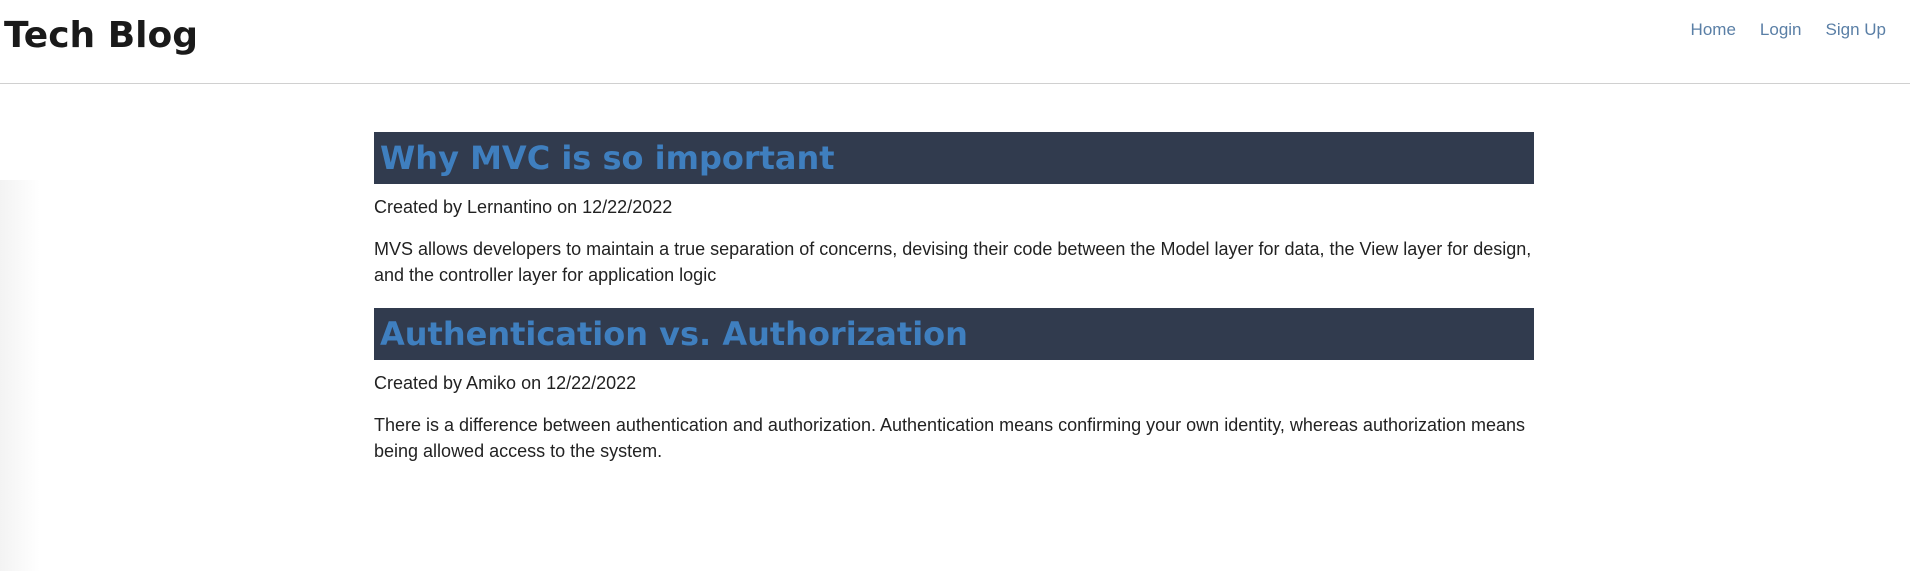 Image resolution: width=1910 pixels, height=571 pixels. What do you see at coordinates (607, 158) in the screenshot?
I see `post-title: Why MVC is so important` at bounding box center [607, 158].